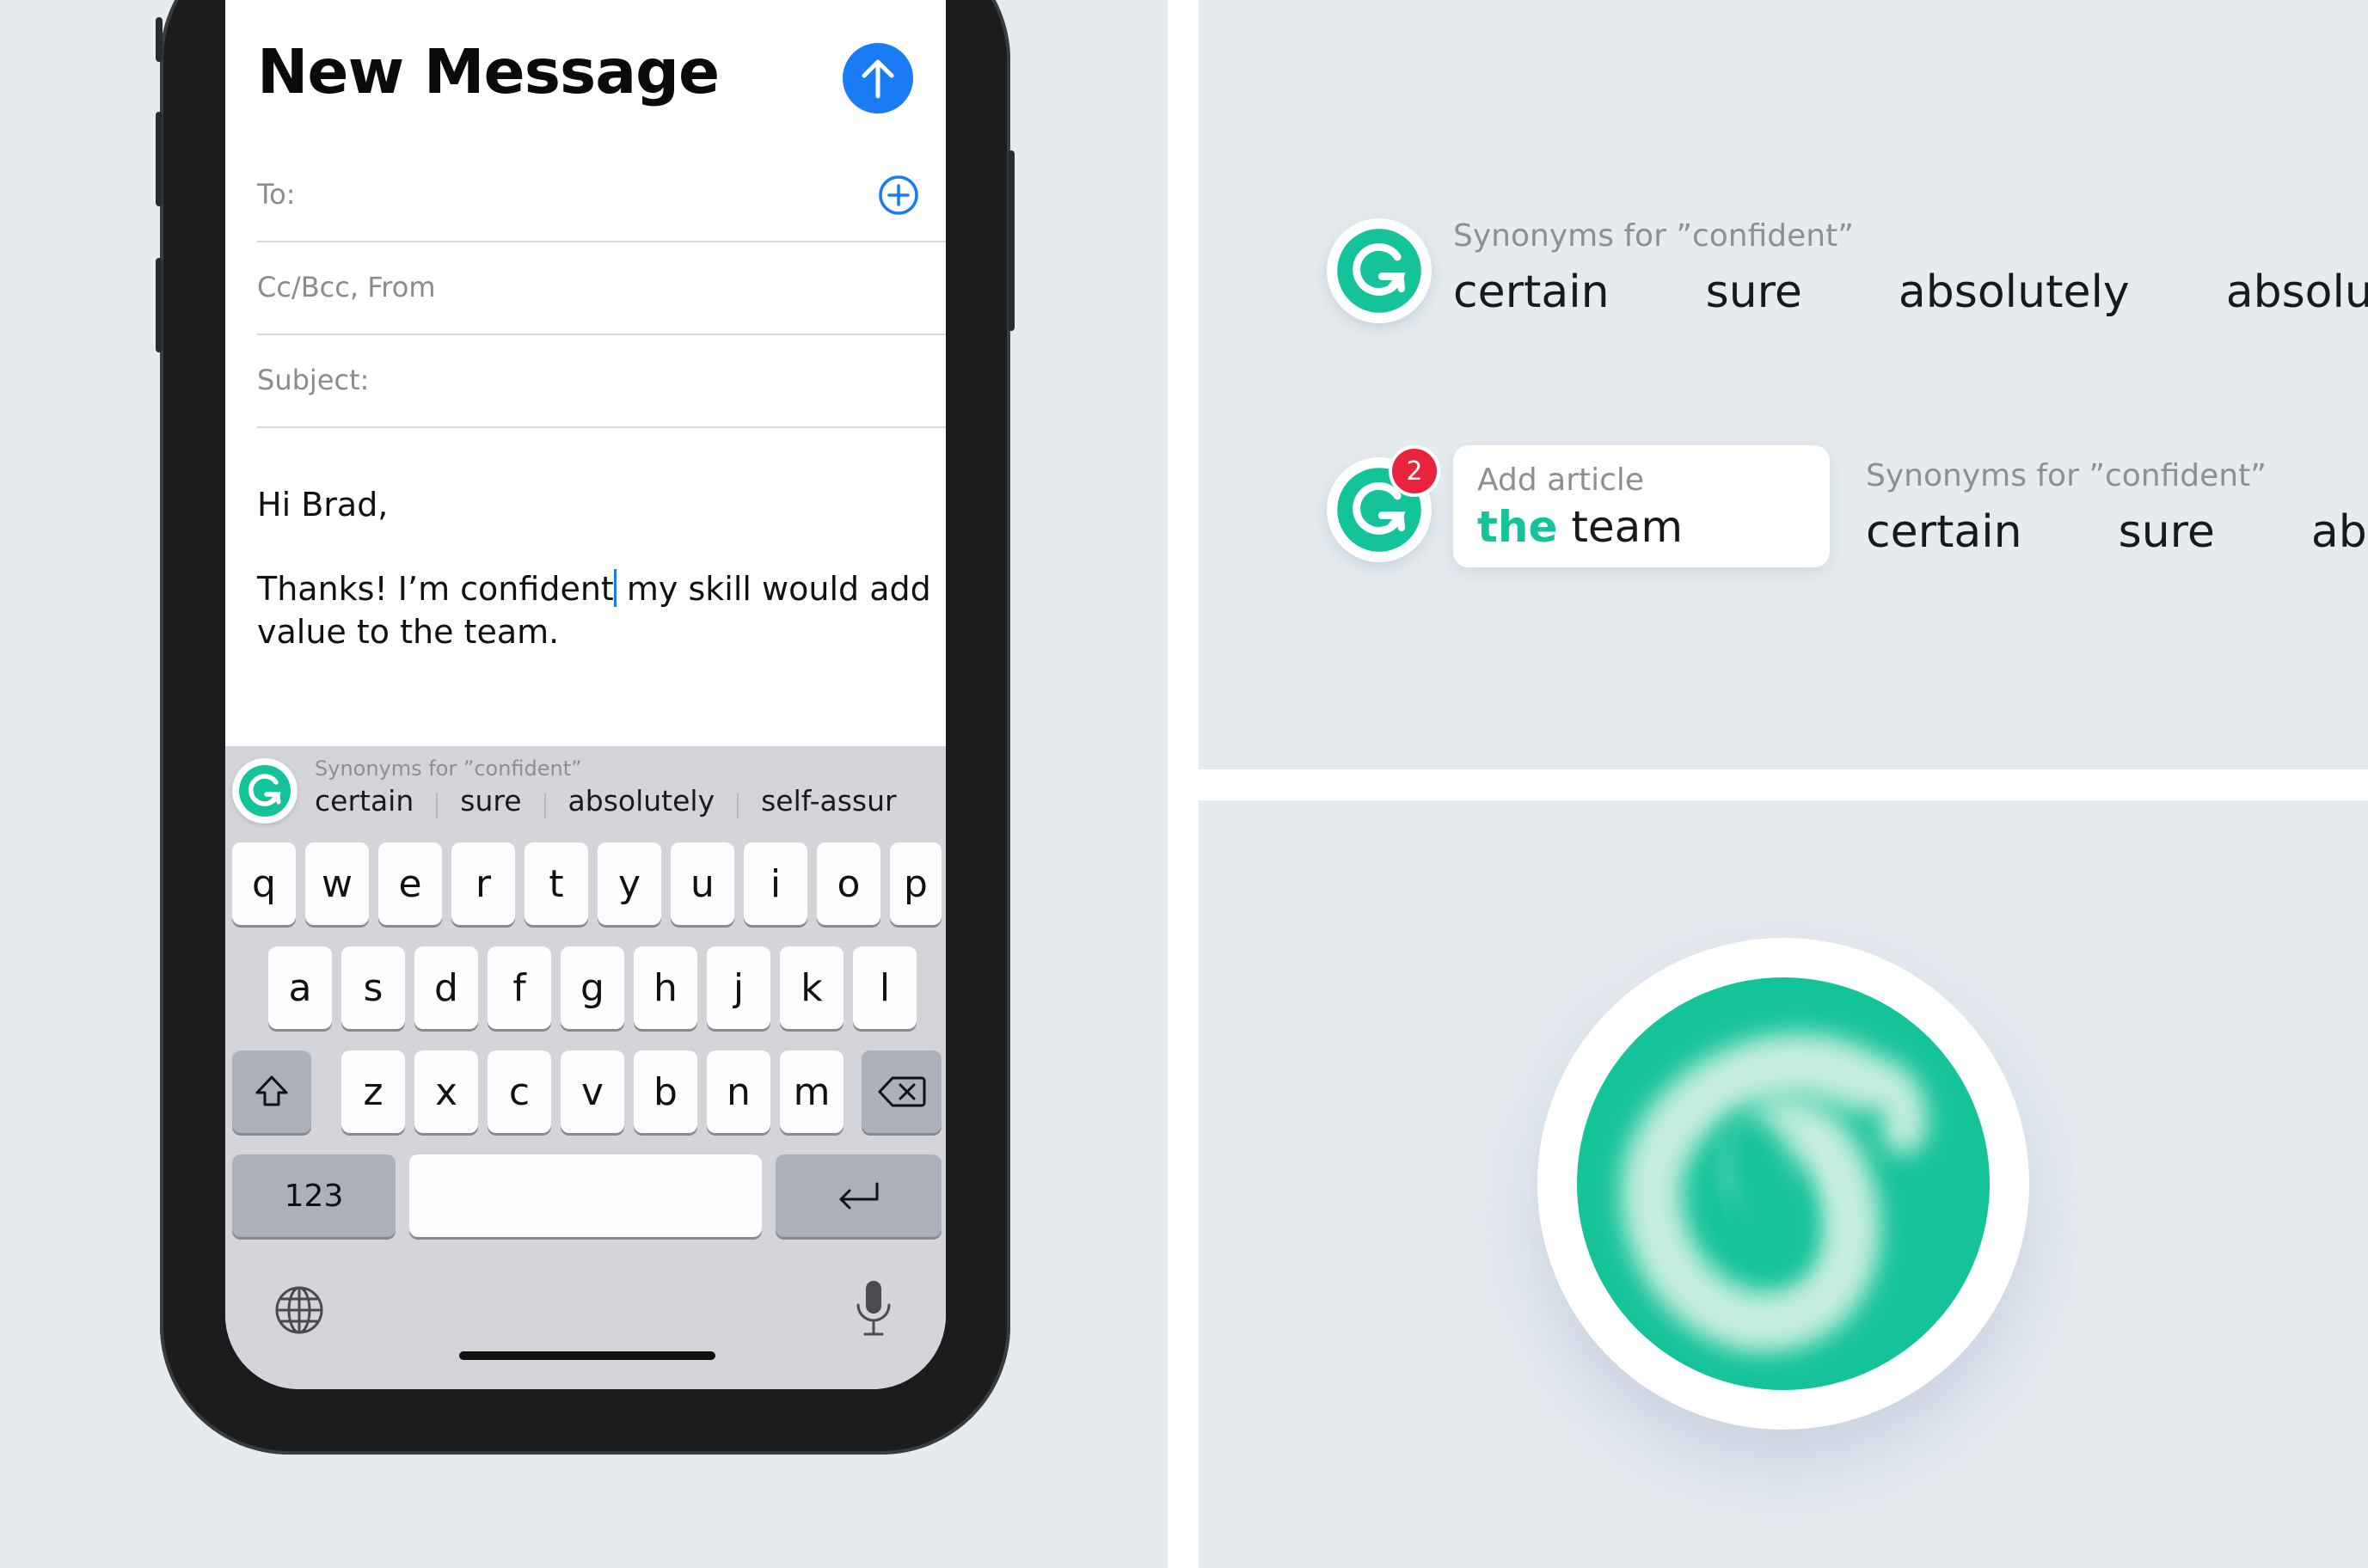  I want to click on suggestion-card: Add article the team, so click(1641, 506).